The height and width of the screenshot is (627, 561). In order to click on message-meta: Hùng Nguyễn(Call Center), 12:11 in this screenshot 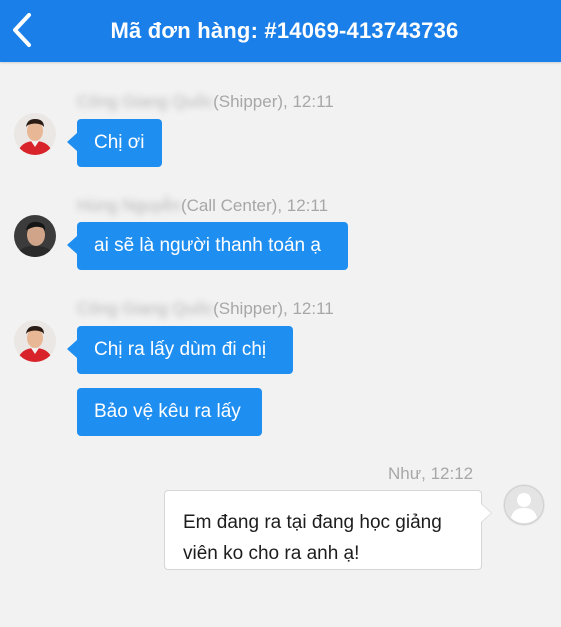, I will do `click(202, 206)`.